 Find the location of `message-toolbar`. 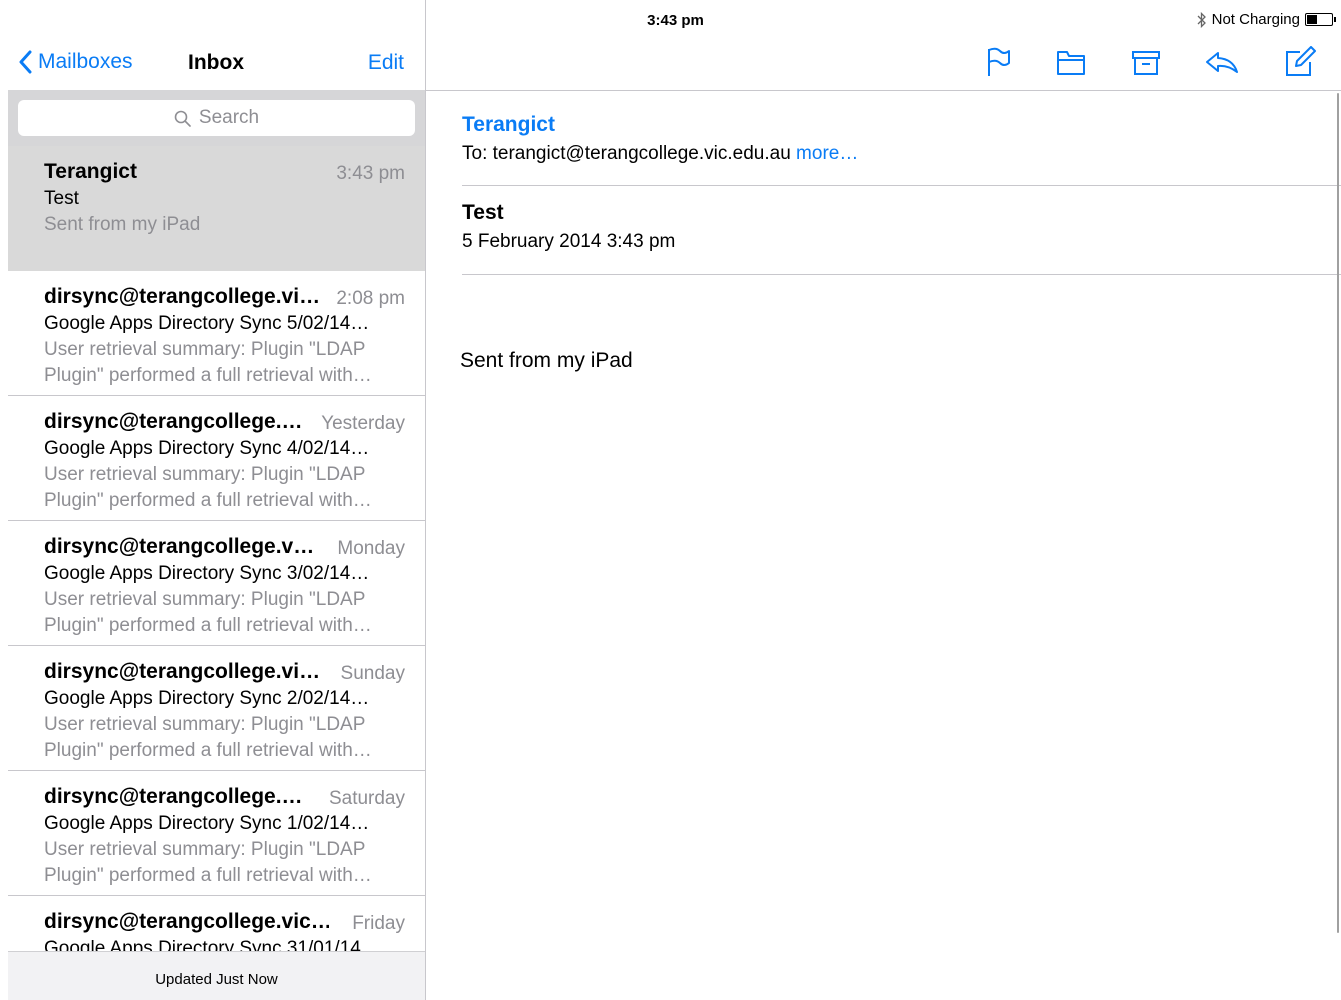

message-toolbar is located at coordinates (883, 65).